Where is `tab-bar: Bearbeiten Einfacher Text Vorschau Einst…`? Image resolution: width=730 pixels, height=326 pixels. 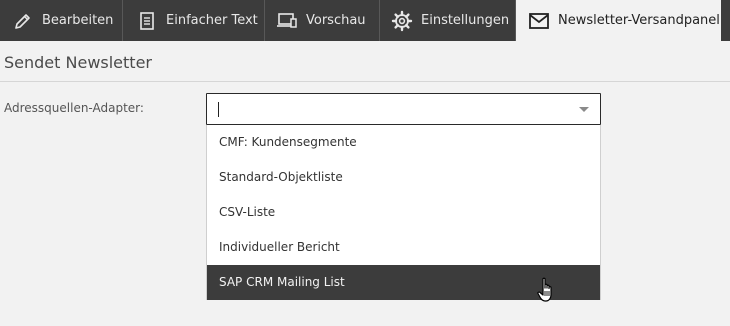
tab-bar: Bearbeiten Einfacher Text Vorschau Einst… is located at coordinates (365, 20).